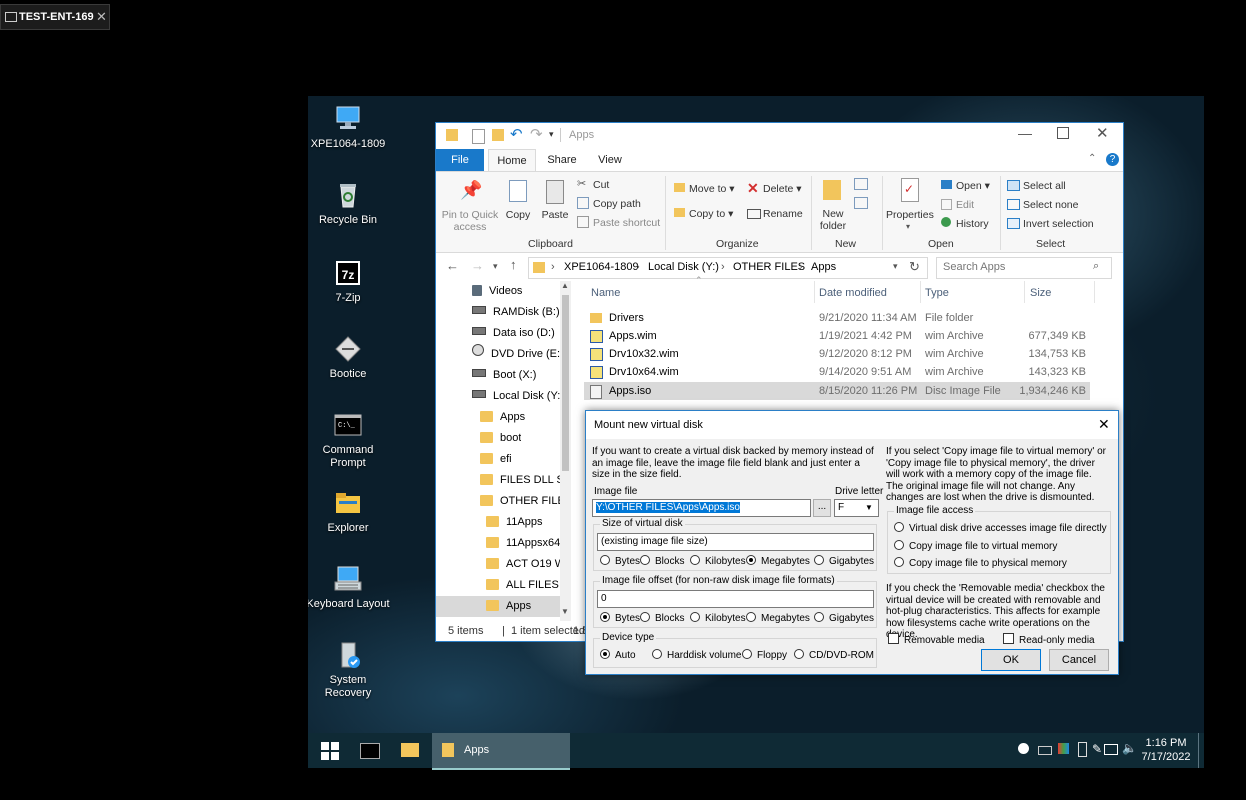 This screenshot has width=1246, height=800. What do you see at coordinates (1111, 749) in the screenshot?
I see `network-icon` at bounding box center [1111, 749].